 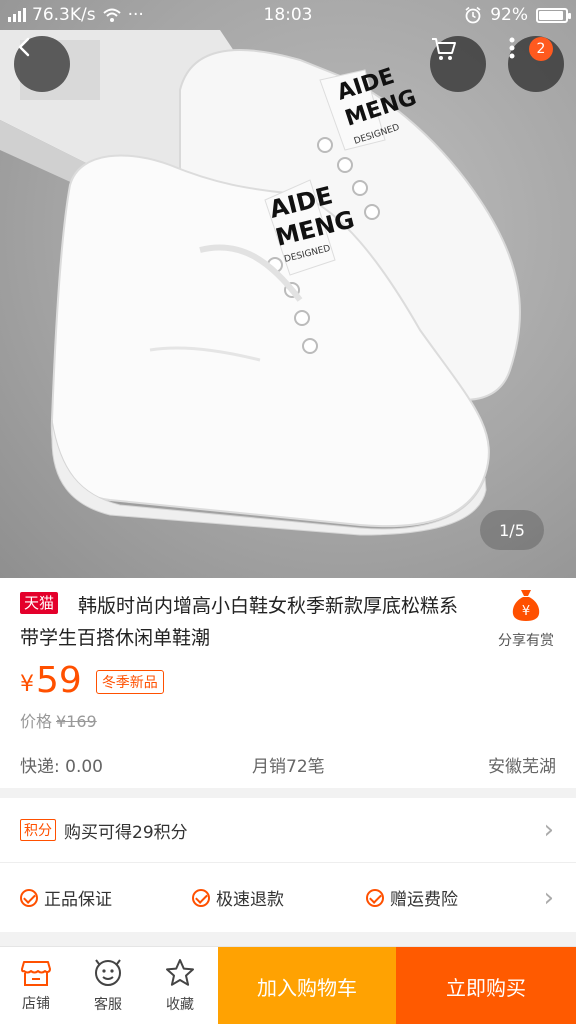 I want to click on battery-fill, so click(x=551, y=15).